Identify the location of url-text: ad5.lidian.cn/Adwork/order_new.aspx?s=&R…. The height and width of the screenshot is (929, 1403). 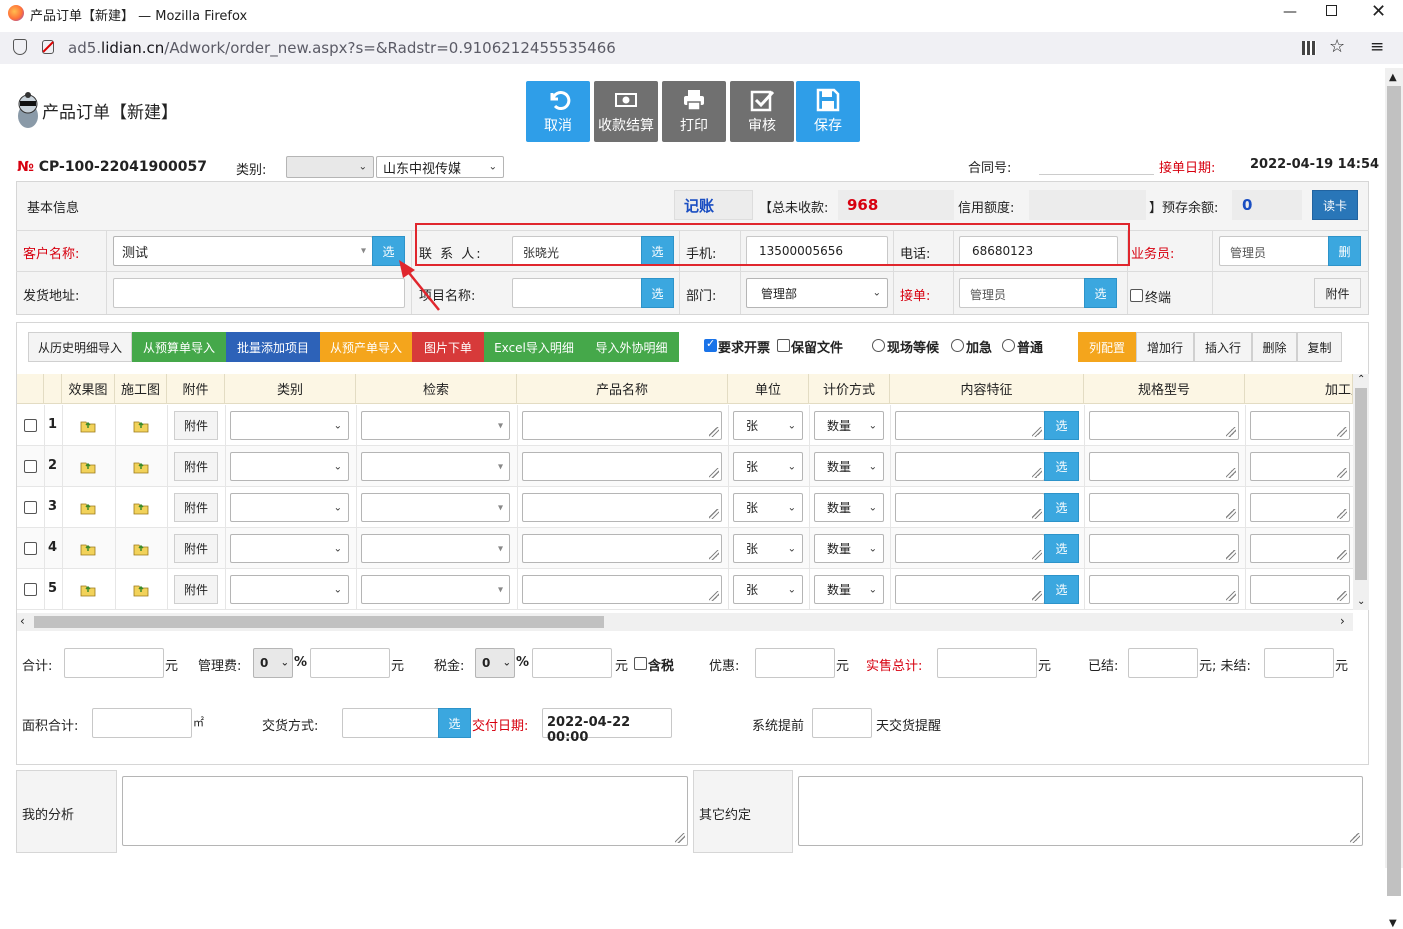
(342, 48).